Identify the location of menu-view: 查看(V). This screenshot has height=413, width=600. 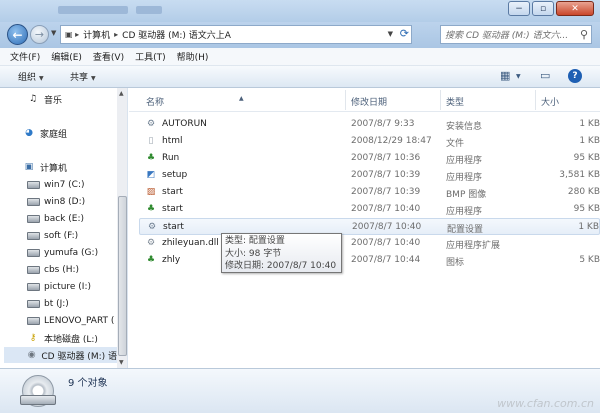
(108, 56).